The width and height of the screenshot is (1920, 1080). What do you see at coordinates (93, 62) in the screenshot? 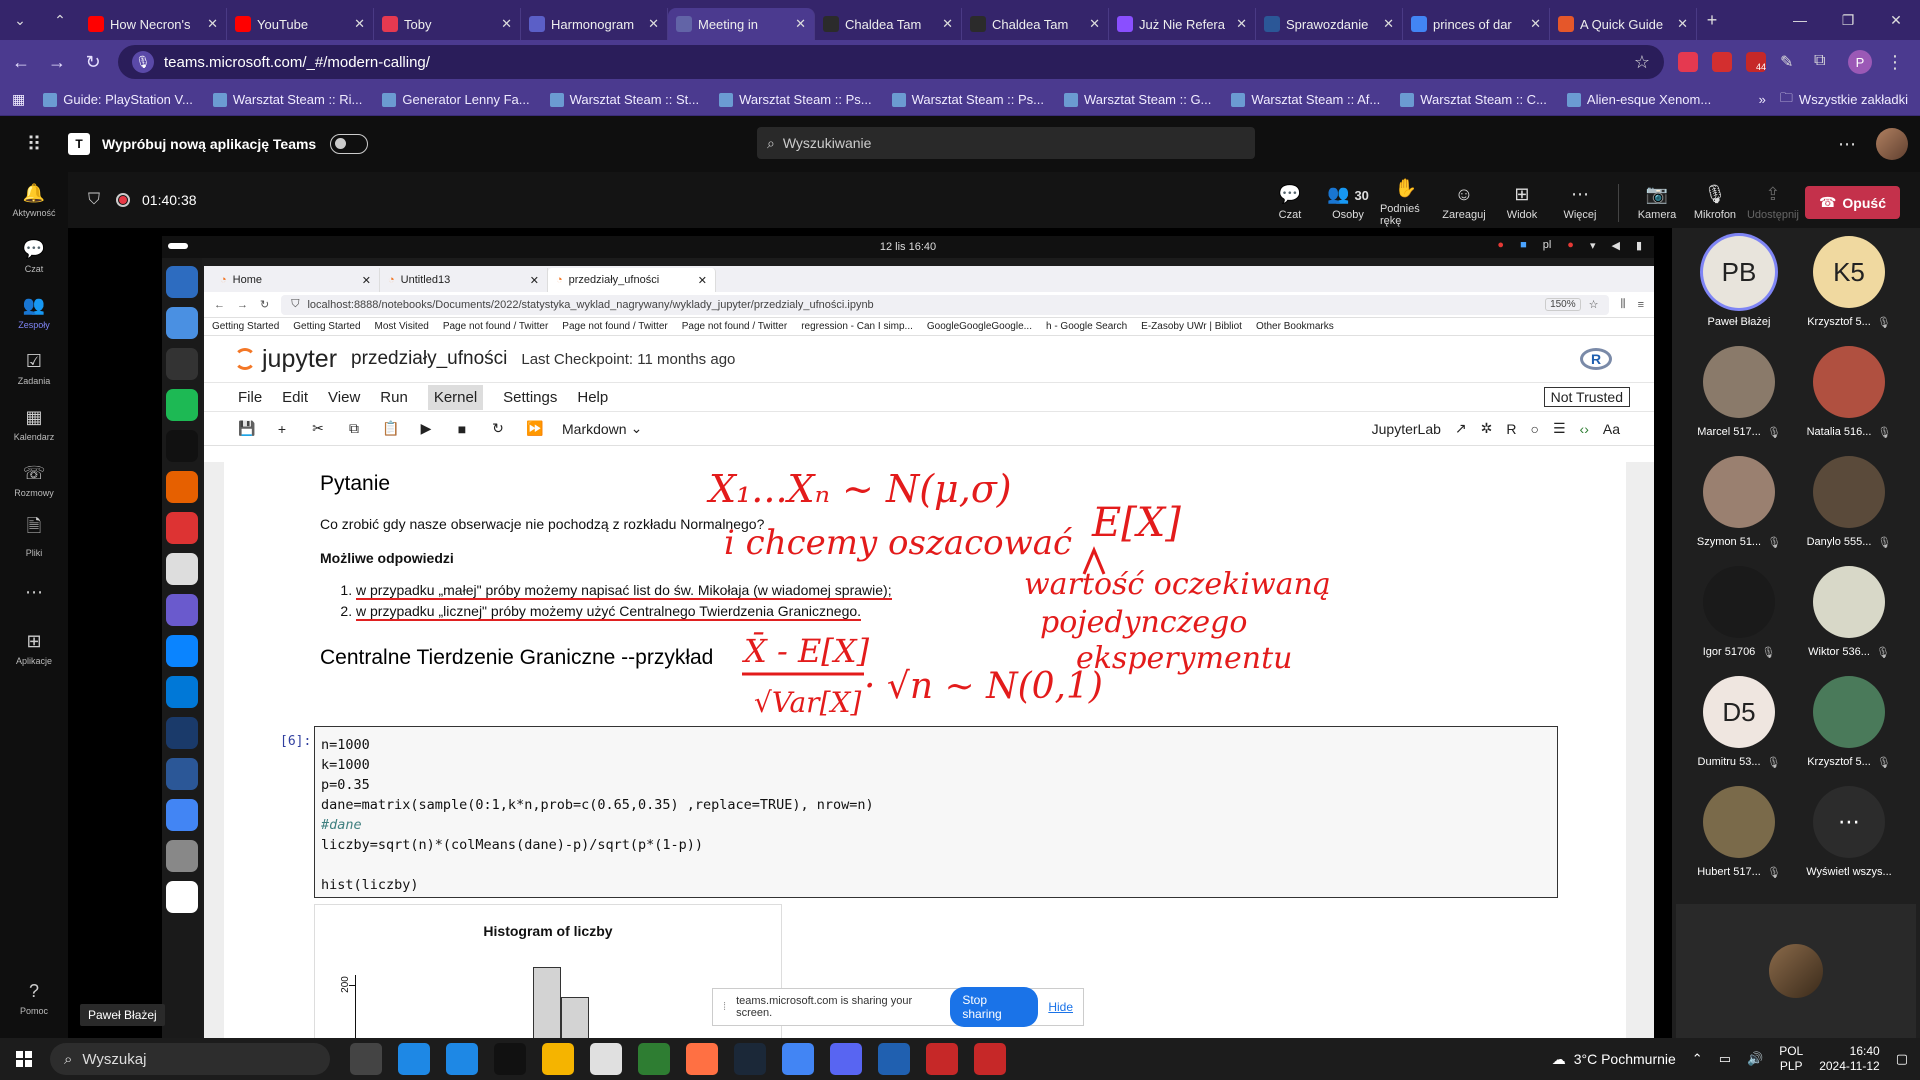
I see `reload-icon: ↻` at bounding box center [93, 62].